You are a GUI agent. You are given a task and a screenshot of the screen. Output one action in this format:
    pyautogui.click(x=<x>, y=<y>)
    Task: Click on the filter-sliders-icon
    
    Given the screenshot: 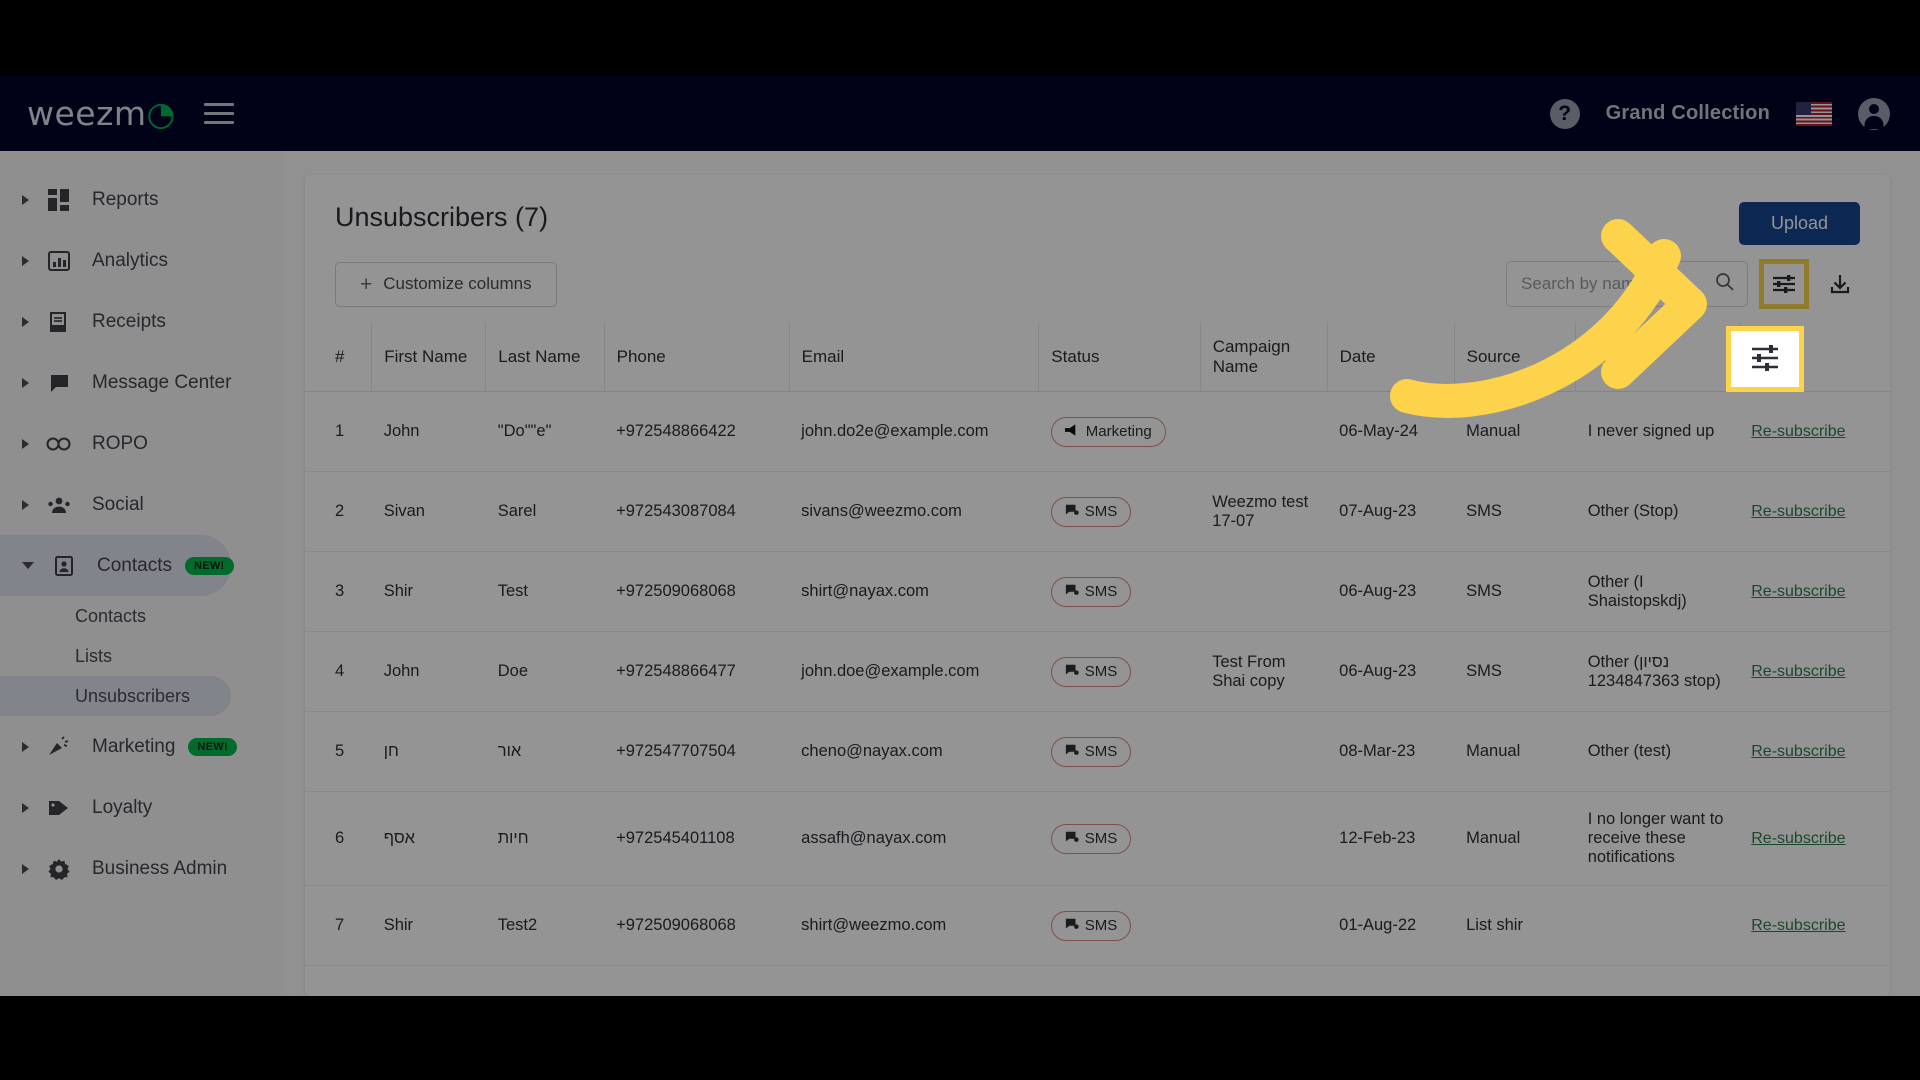 What is the action you would take?
    pyautogui.click(x=1784, y=284)
    